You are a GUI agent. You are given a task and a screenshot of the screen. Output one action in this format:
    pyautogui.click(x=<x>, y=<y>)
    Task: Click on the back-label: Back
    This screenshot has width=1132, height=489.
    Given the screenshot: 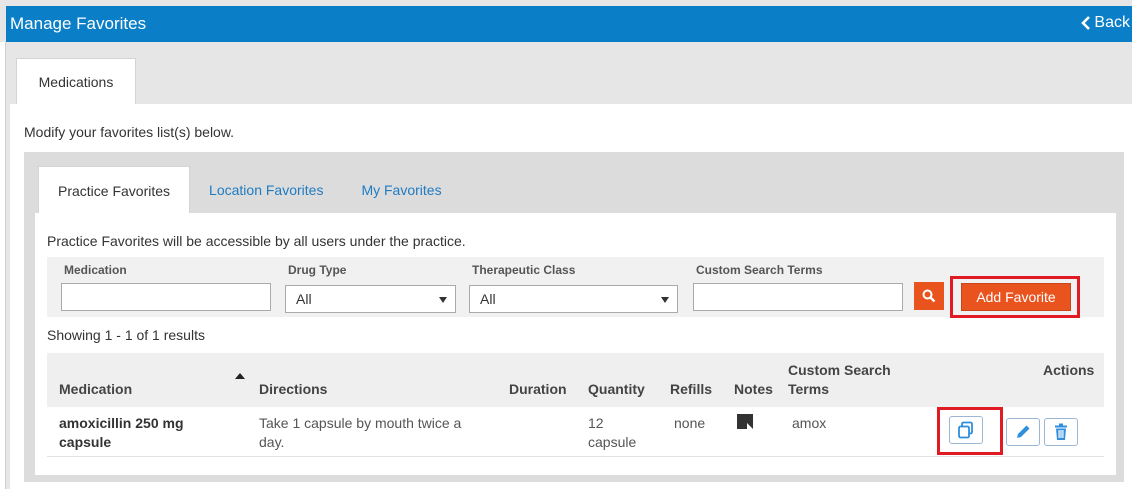 What is the action you would take?
    pyautogui.click(x=1112, y=22)
    